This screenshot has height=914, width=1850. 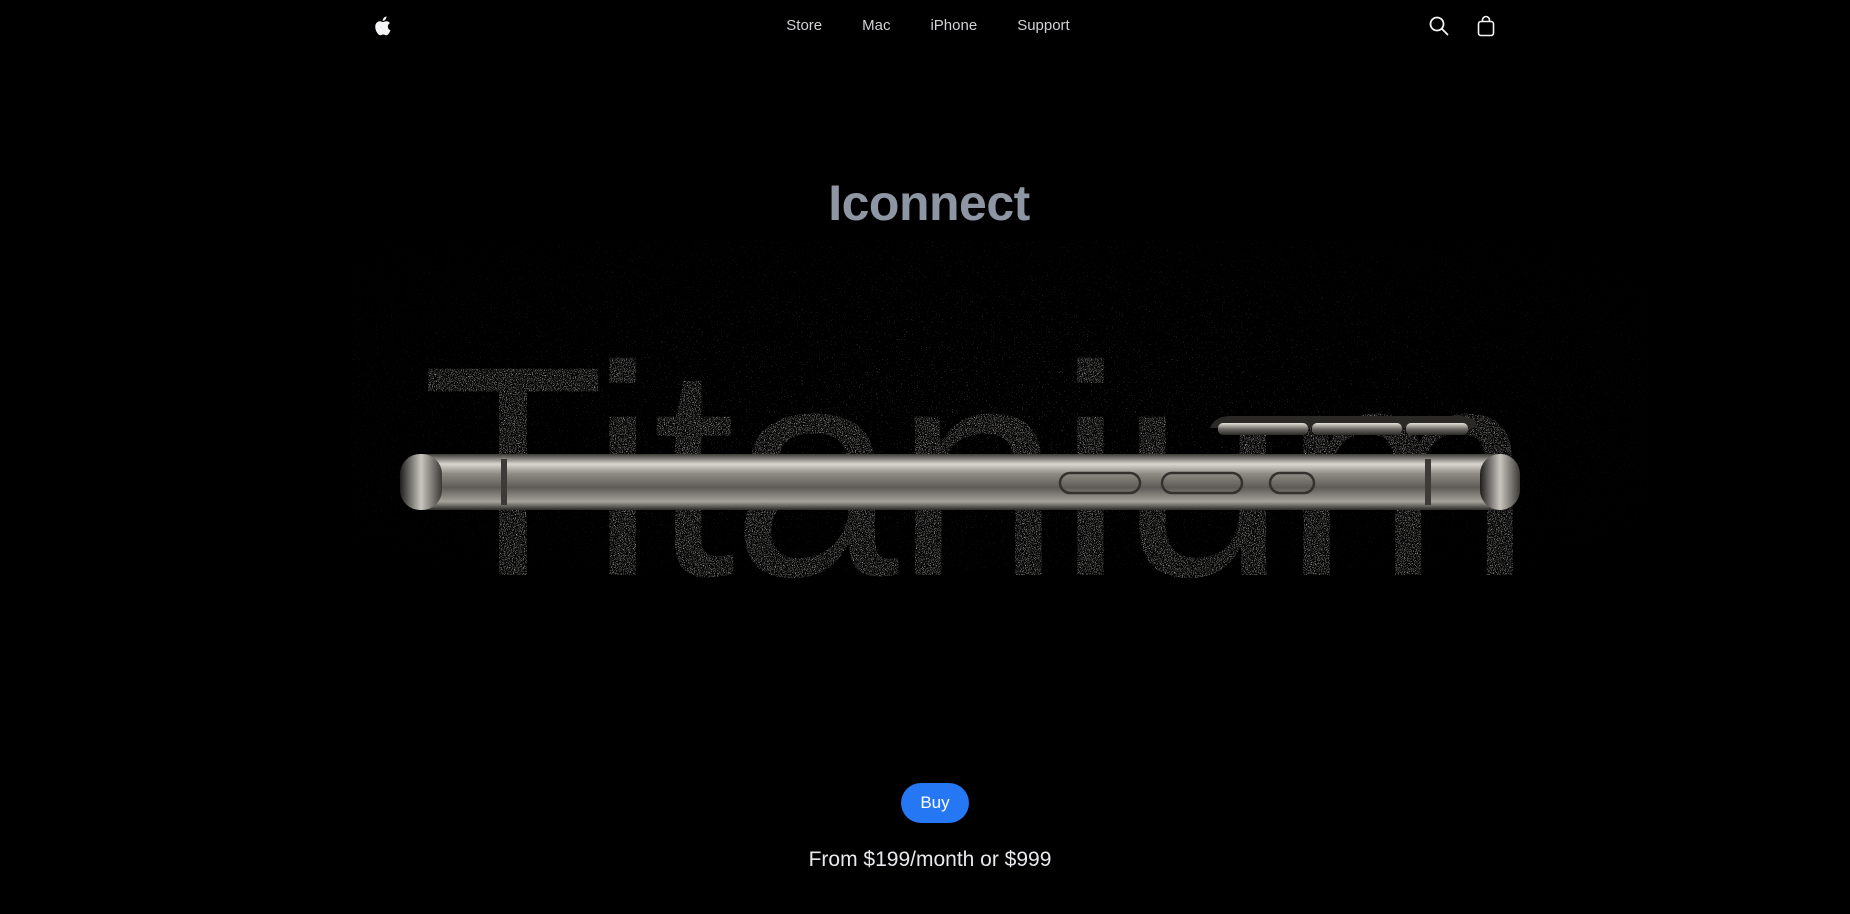 I want to click on nav-link-store: Store, so click(x=804, y=26).